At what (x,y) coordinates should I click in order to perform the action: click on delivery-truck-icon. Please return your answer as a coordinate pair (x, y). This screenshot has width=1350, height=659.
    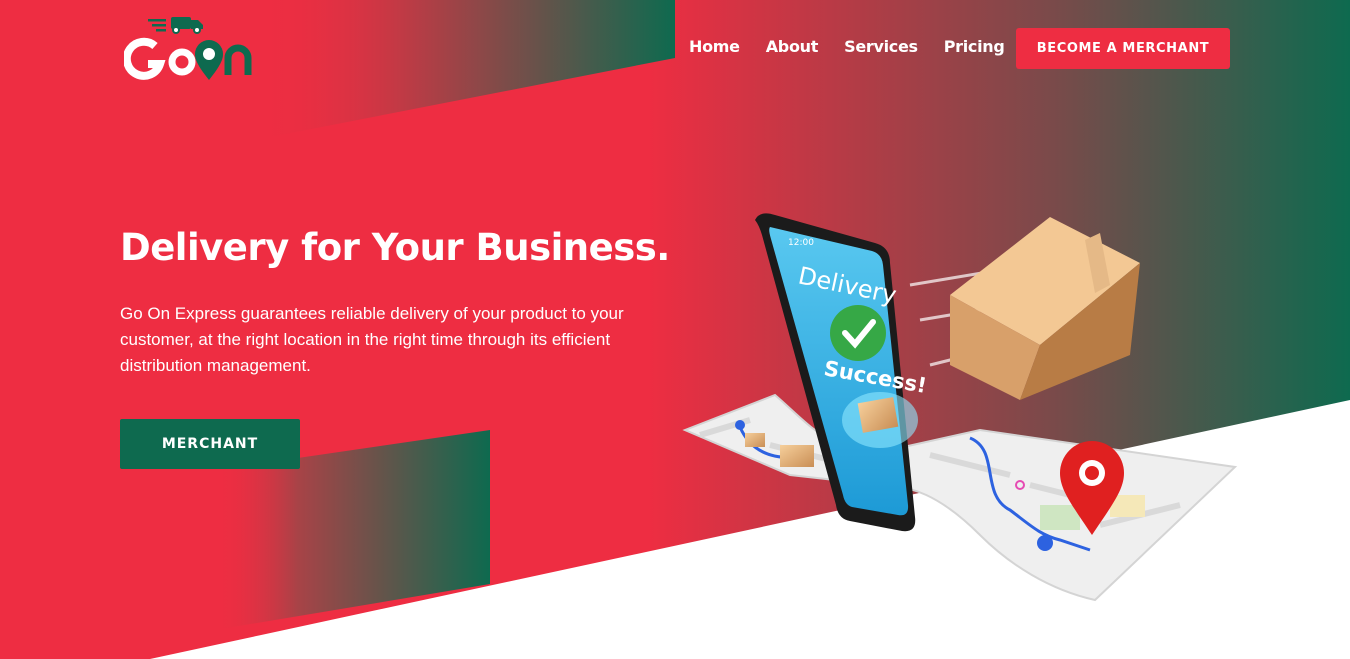
    Looking at the image, I should click on (175, 25).